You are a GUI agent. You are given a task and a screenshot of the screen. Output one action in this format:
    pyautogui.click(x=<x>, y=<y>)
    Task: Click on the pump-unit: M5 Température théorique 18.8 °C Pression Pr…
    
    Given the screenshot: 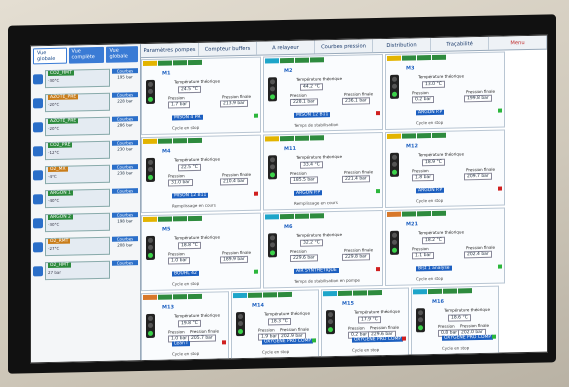 What is the action you would take?
    pyautogui.click(x=201, y=252)
    